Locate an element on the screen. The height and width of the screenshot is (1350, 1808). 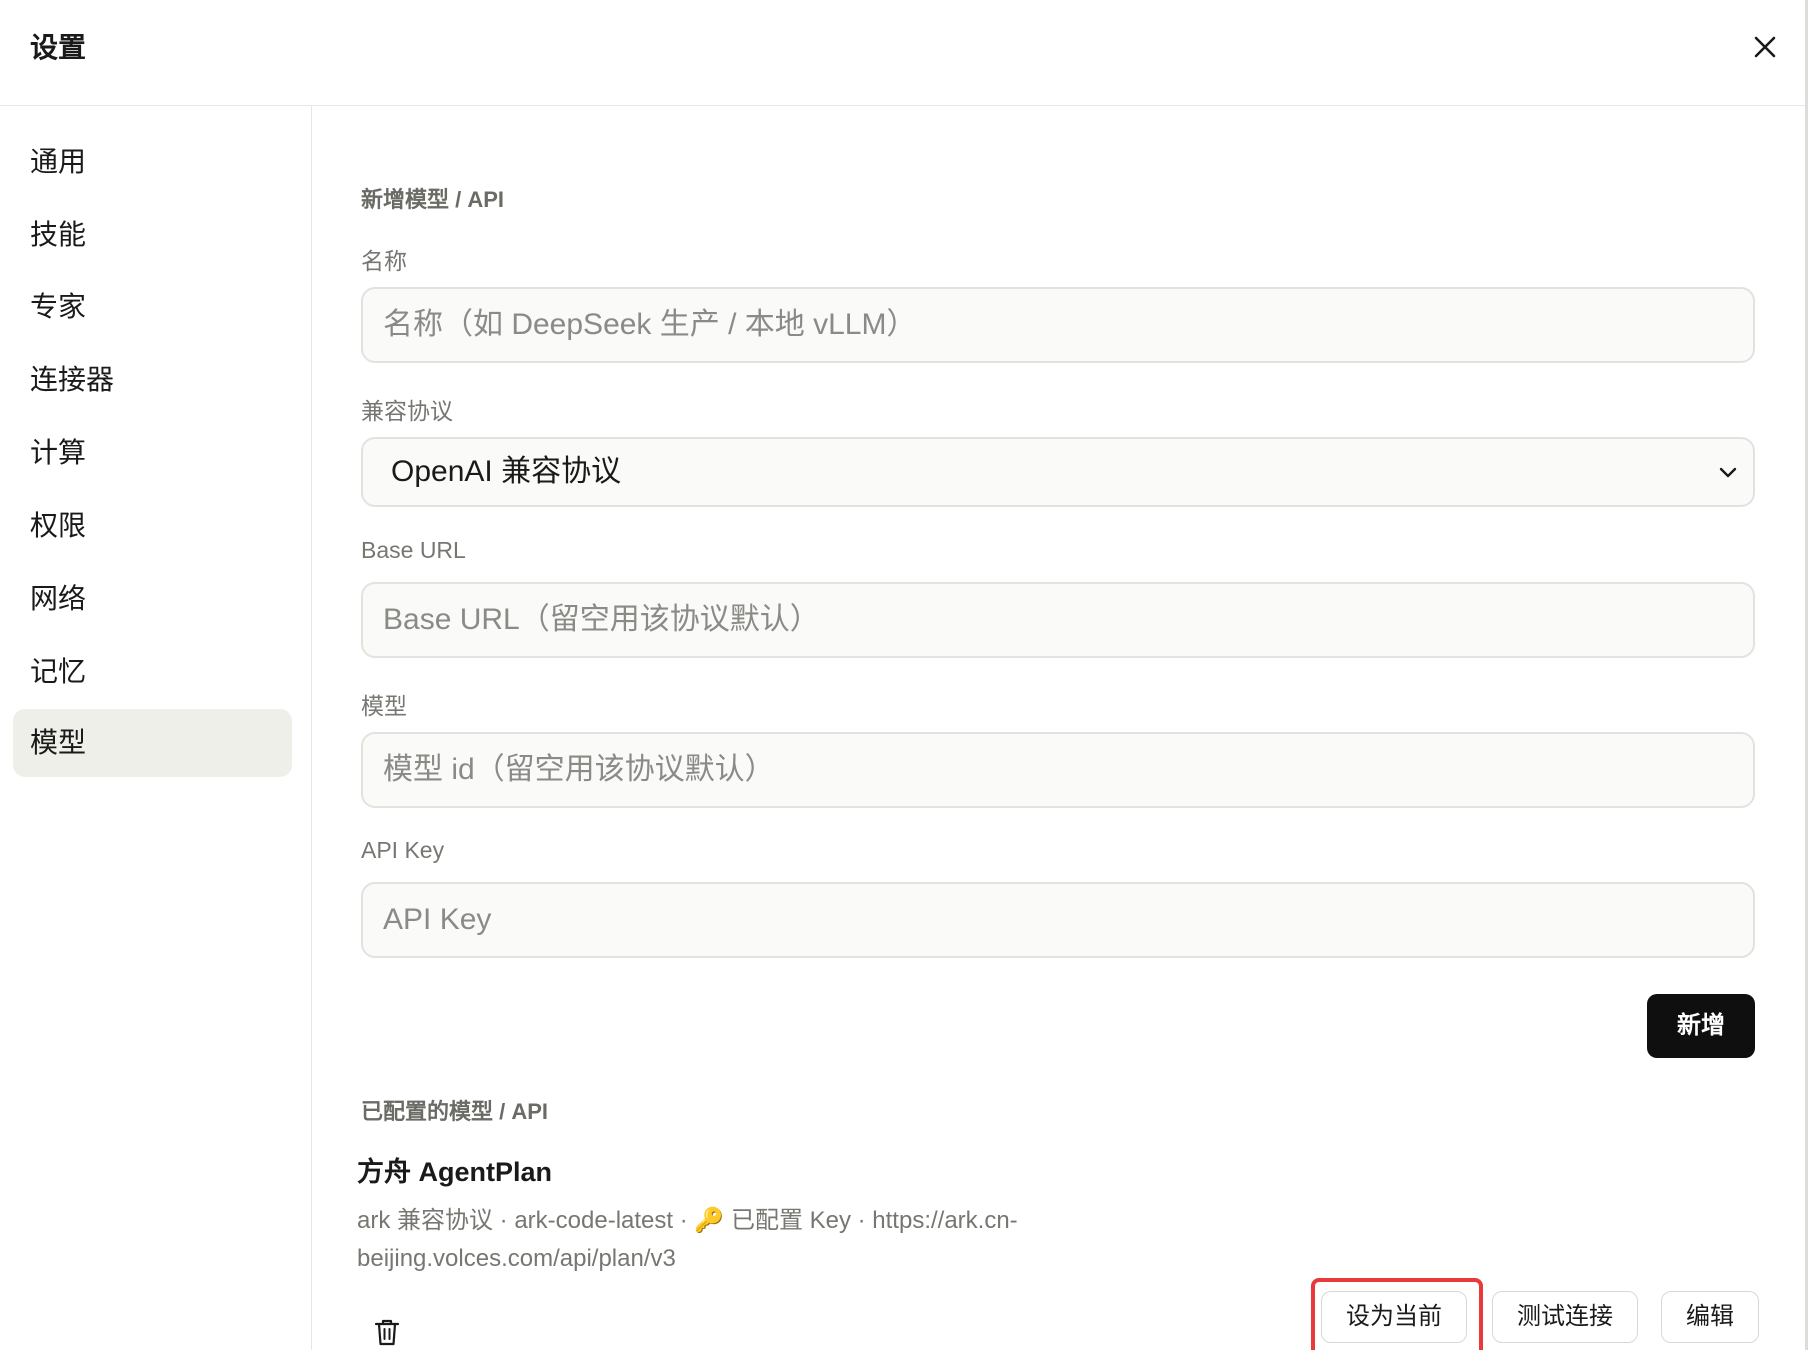
sidebar-item-label: 计算 is located at coordinates (58, 452).